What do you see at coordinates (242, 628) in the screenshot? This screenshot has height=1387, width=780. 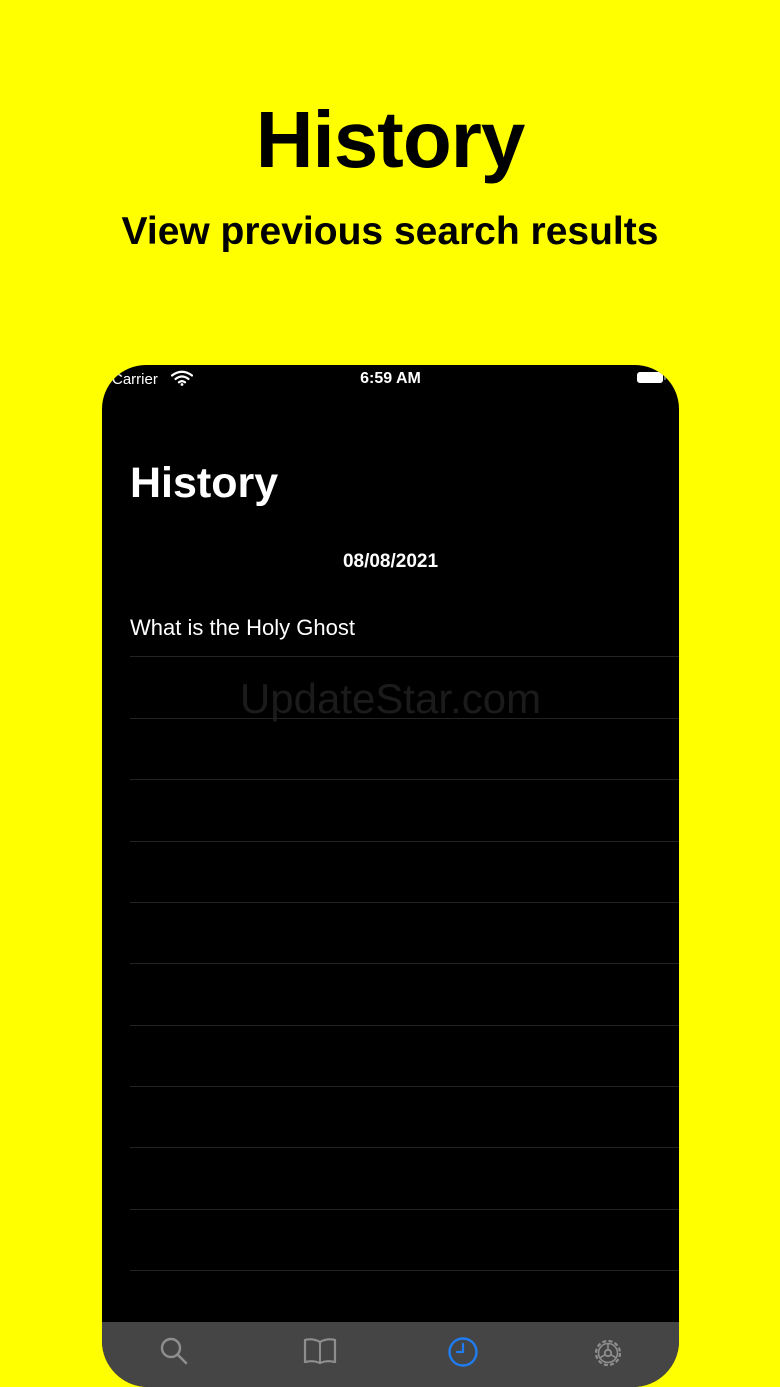 I see `history-row: What is the Holy Ghost` at bounding box center [242, 628].